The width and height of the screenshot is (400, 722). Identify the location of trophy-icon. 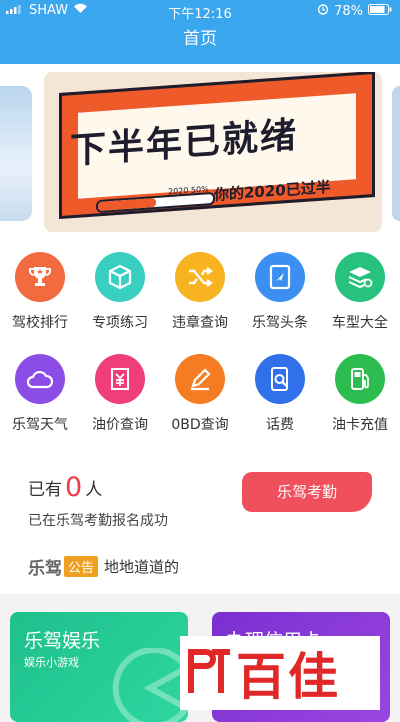
(40, 277).